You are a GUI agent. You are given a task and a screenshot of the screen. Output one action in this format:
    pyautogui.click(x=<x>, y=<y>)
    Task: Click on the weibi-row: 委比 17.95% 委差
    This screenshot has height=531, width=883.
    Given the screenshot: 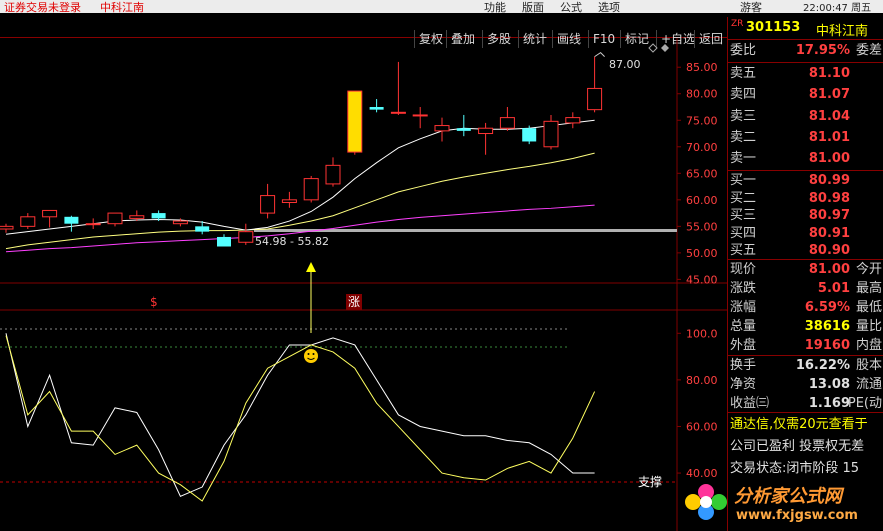 What is the action you would take?
    pyautogui.click(x=806, y=51)
    